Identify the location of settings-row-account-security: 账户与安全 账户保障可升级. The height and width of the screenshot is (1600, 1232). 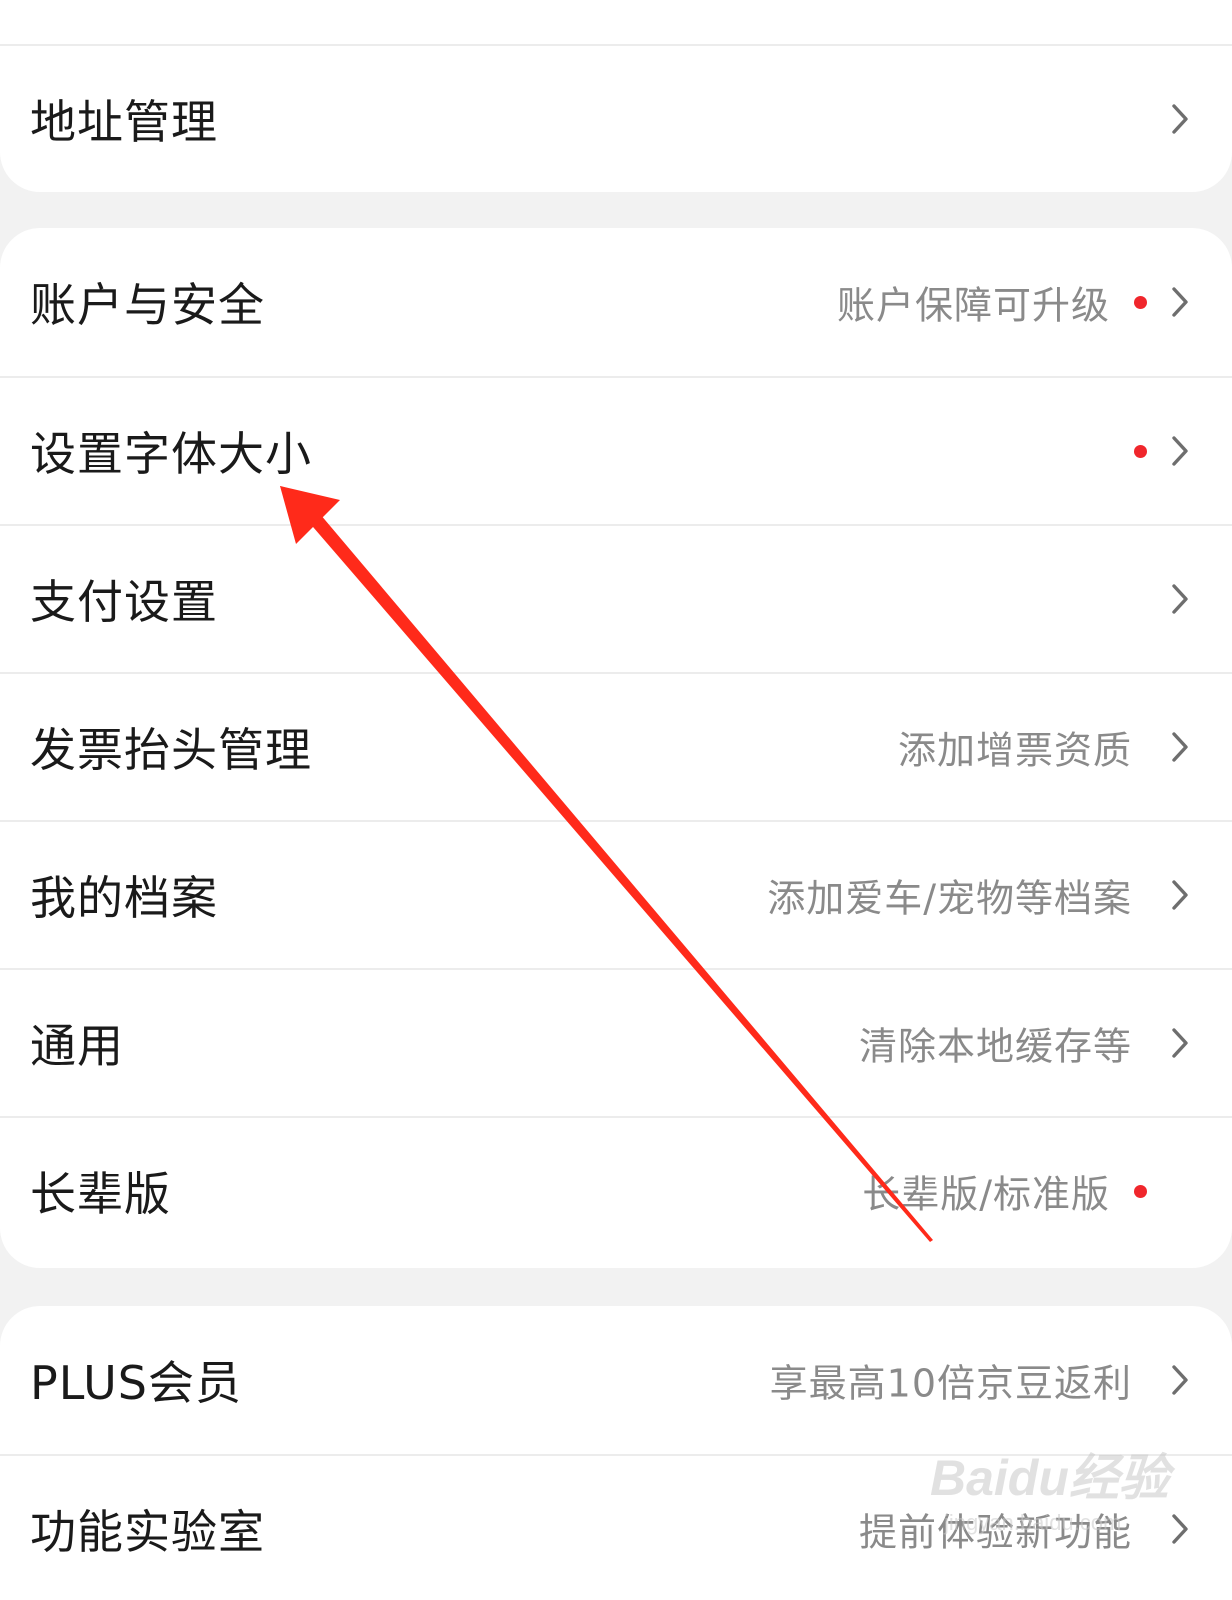
(616, 302).